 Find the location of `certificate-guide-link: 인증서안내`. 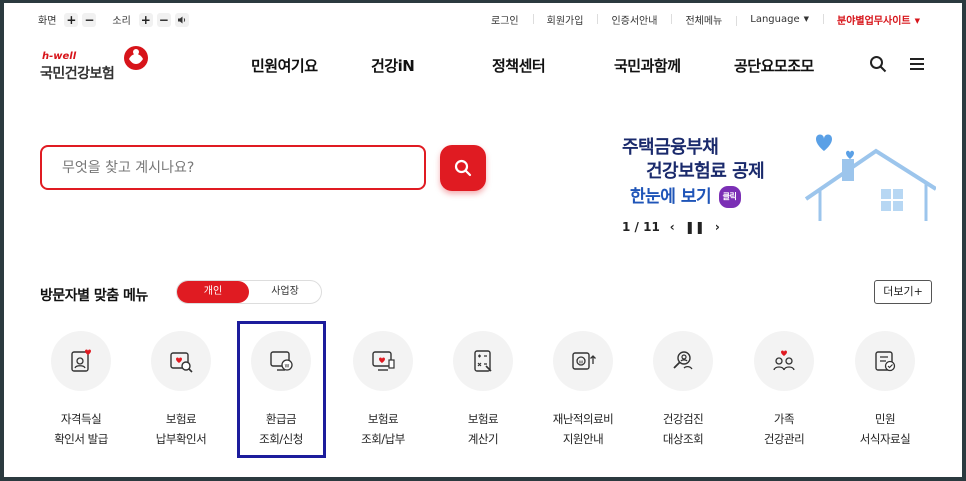

certificate-guide-link: 인증서안내 is located at coordinates (634, 19).